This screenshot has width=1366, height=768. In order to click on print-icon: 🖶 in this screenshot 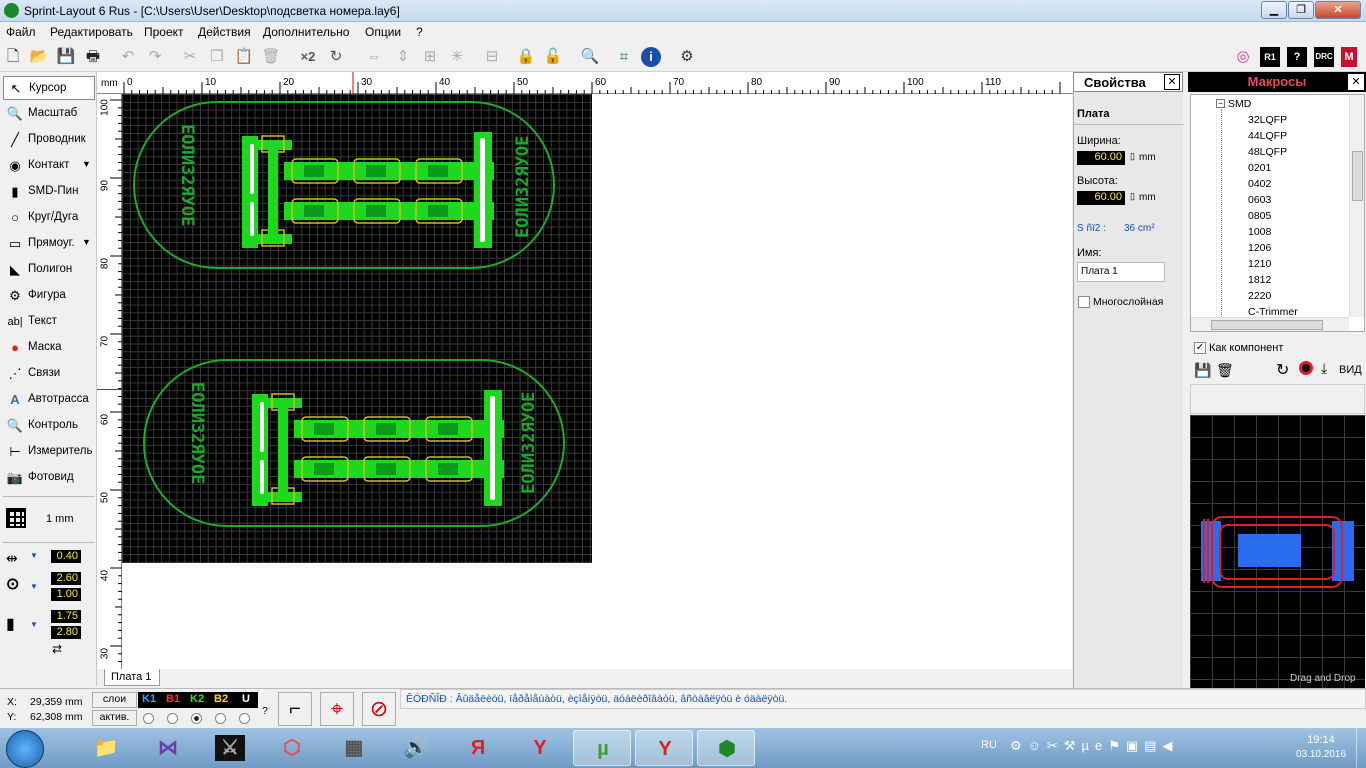, I will do `click(93, 57)`.